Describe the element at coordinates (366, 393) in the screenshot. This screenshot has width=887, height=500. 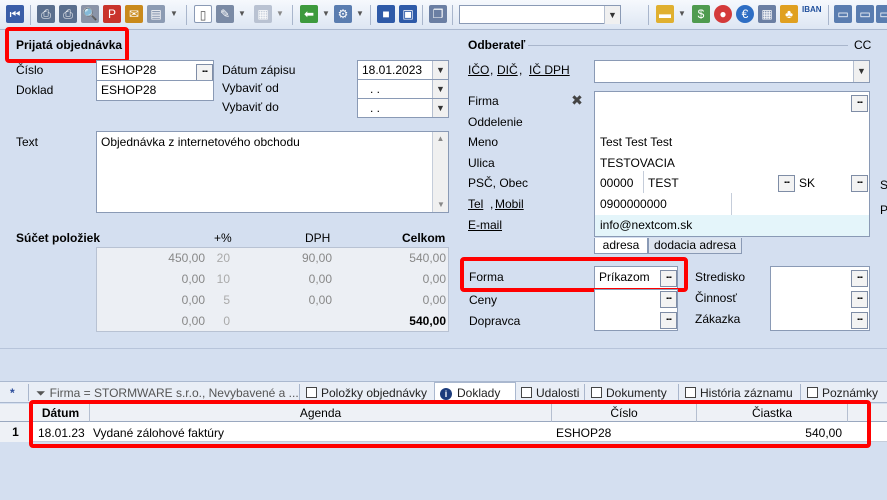
I see `tab-polozky: Položky objednávky` at that location.